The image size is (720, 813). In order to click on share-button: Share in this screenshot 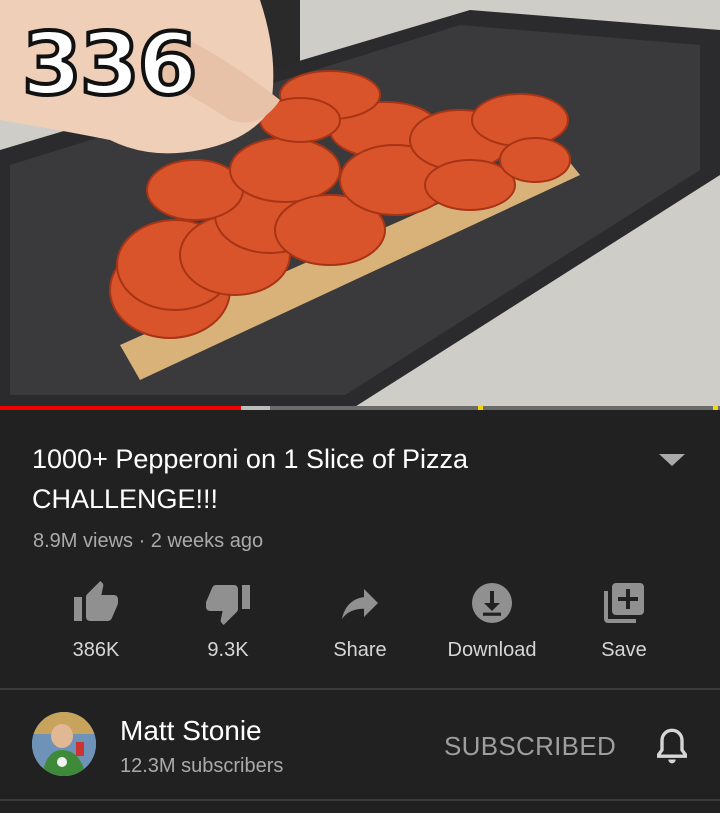, I will do `click(360, 631)`.